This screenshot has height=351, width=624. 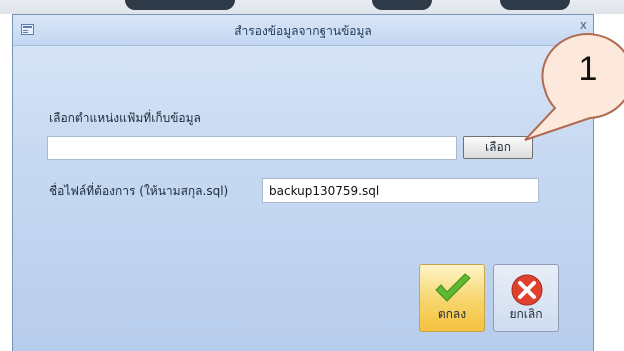 I want to click on title-bar: สำรองข้อมูลจากฐานข้อมูล x, so click(x=303, y=30).